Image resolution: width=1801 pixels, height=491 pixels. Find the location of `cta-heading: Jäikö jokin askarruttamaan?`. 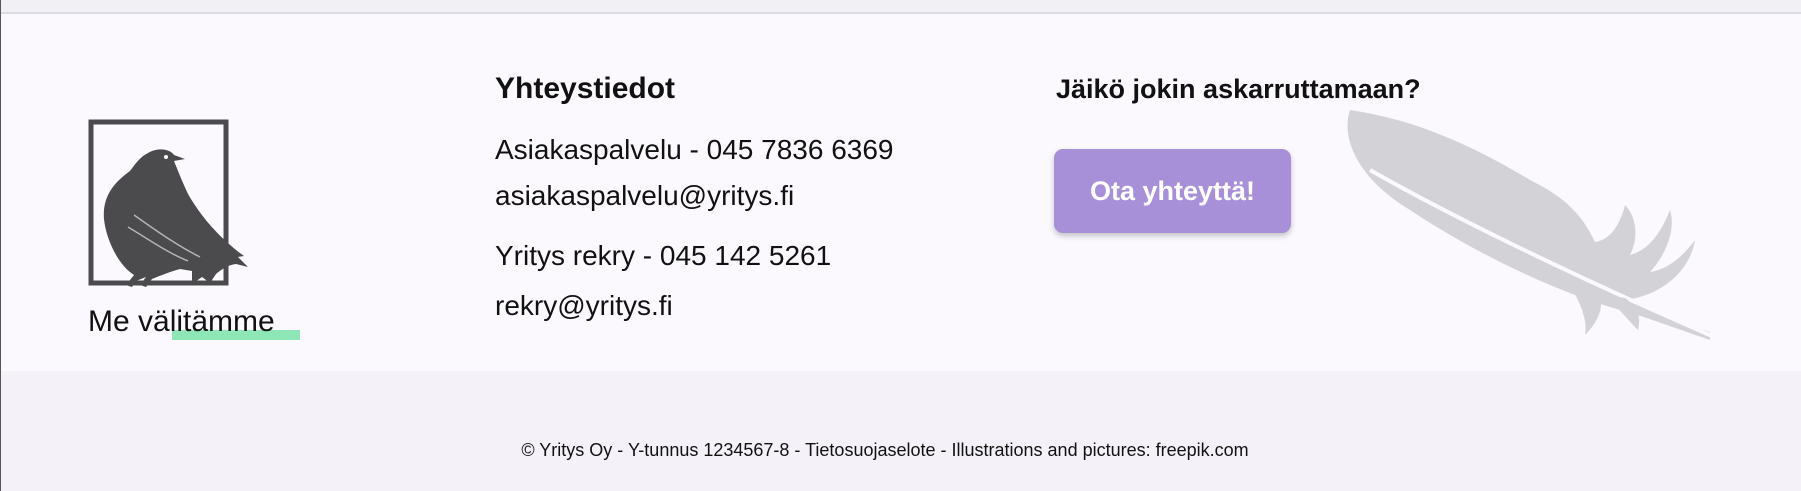

cta-heading: Jäikö jokin askarruttamaan? is located at coordinates (1238, 89).